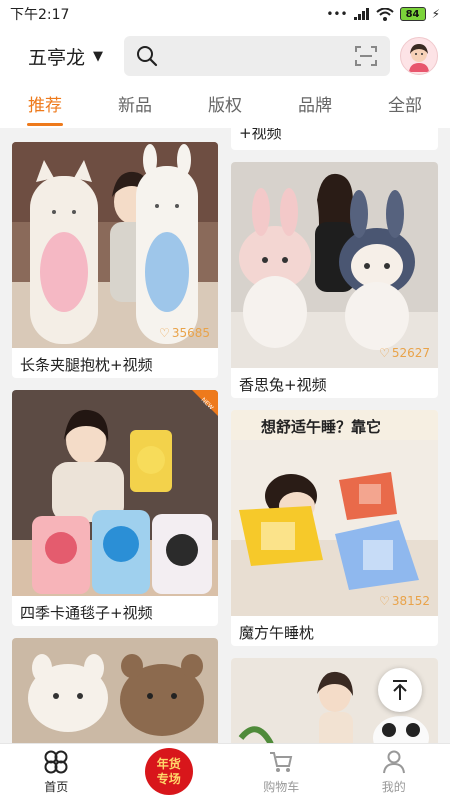 The image size is (450, 800). What do you see at coordinates (86, 365) in the screenshot?
I see `product-caption: 长条夹腿抱枕+视频` at bounding box center [86, 365].